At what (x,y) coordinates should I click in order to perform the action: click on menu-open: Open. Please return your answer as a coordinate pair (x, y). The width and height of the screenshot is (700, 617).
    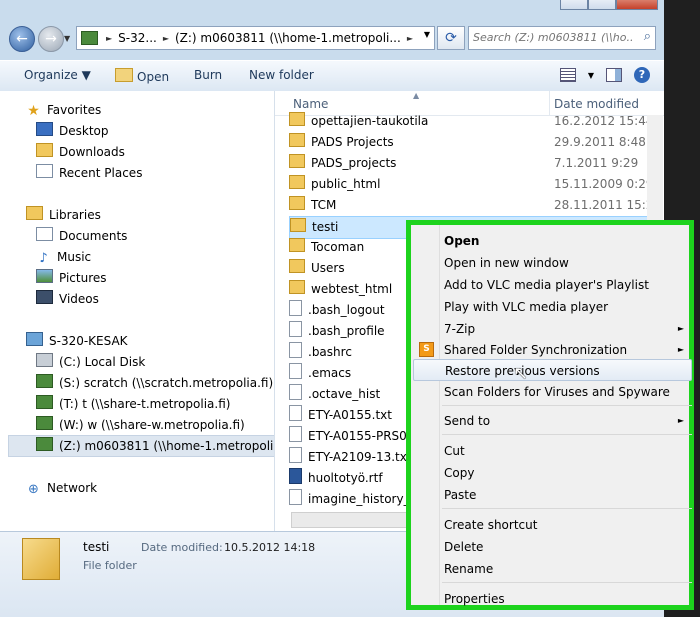
    Looking at the image, I should click on (568, 241).